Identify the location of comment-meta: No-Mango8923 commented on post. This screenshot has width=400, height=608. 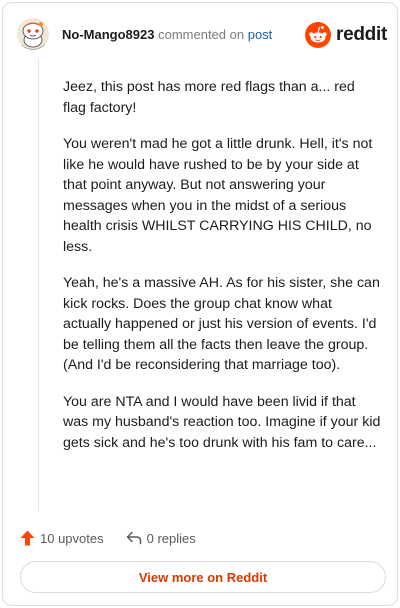
(167, 34).